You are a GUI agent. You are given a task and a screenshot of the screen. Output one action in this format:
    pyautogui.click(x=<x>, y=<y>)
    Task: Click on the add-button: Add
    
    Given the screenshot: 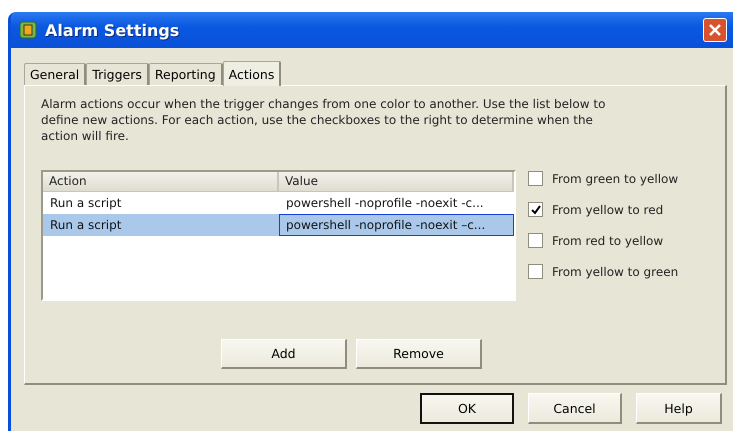 What is the action you would take?
    pyautogui.click(x=284, y=354)
    